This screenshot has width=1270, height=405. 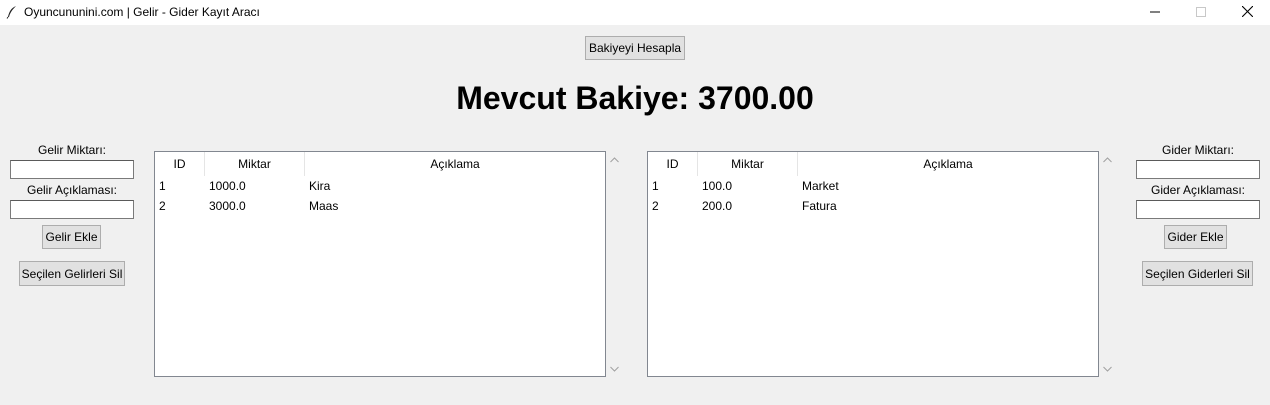 What do you see at coordinates (12, 12) in the screenshot?
I see `feather-icon` at bounding box center [12, 12].